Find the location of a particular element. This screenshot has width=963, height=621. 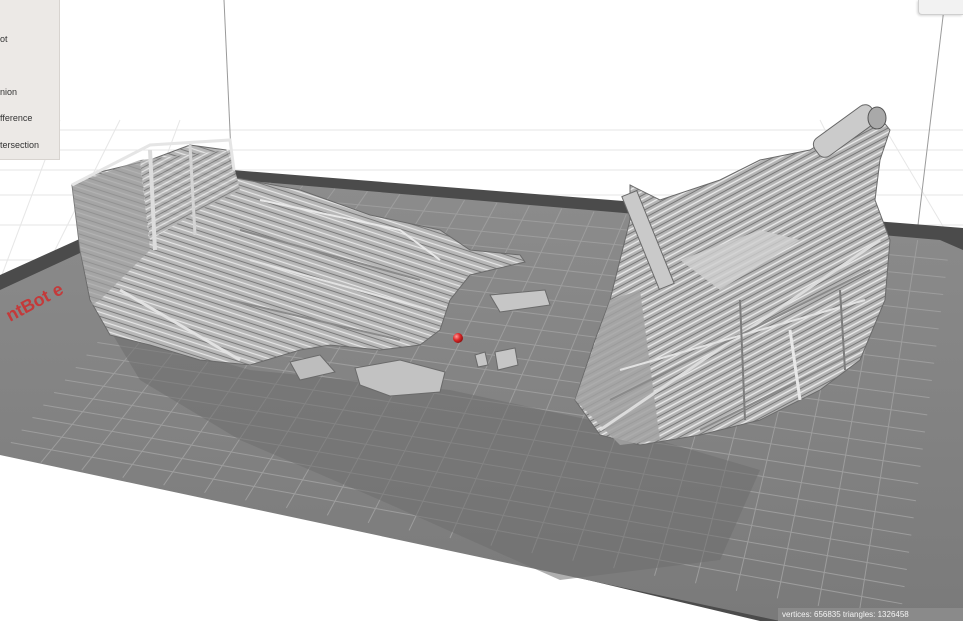

view-cube-icon is located at coordinates (940, 7).